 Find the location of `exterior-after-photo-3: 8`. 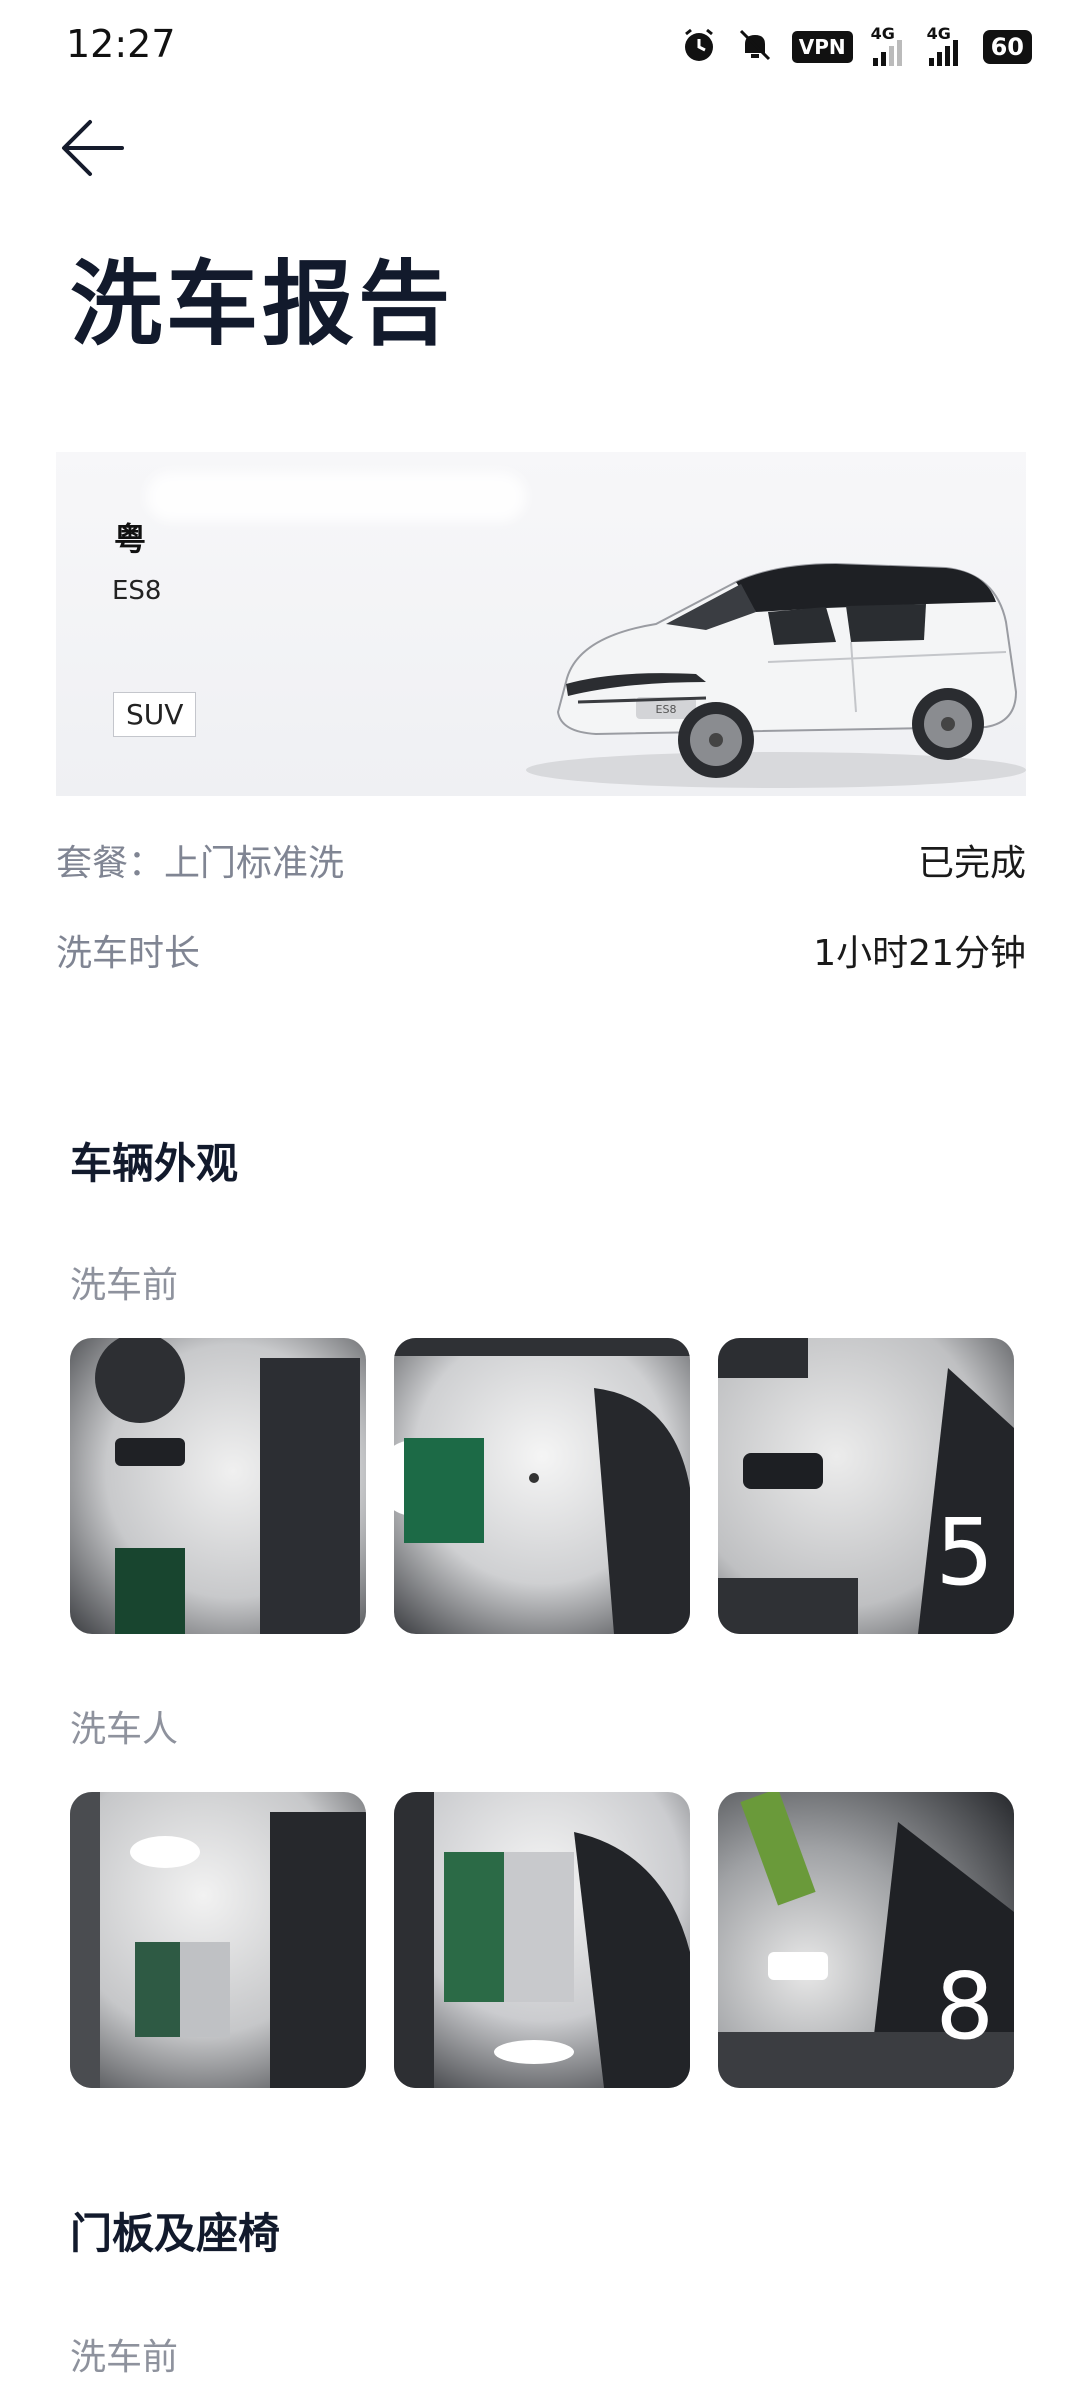

exterior-after-photo-3: 8 is located at coordinates (866, 1940).